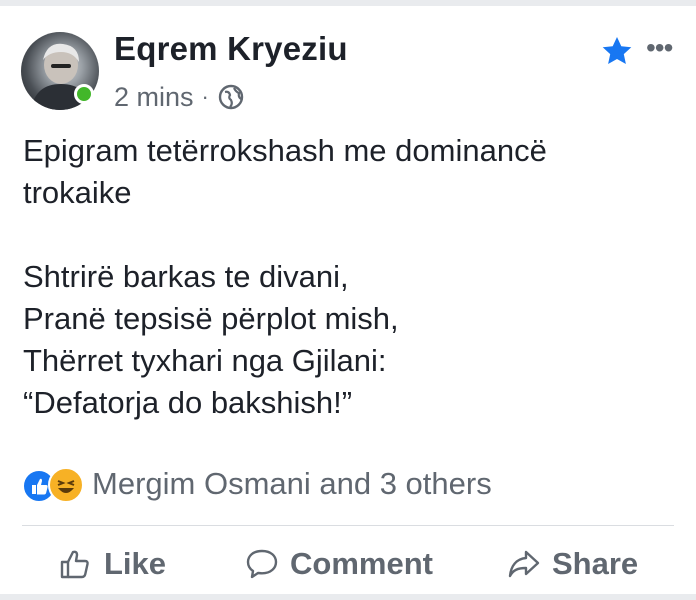  What do you see at coordinates (262, 564) in the screenshot?
I see `comment-icon` at bounding box center [262, 564].